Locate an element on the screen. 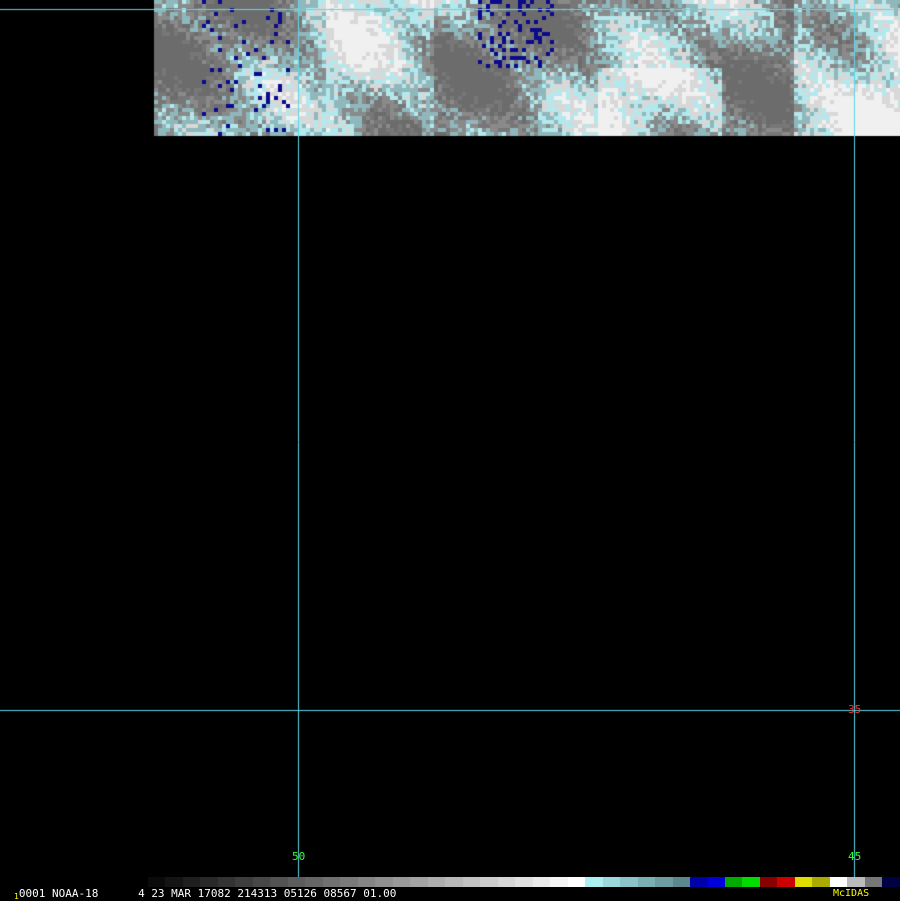  lon-label-45: 45 is located at coordinates (855, 856).